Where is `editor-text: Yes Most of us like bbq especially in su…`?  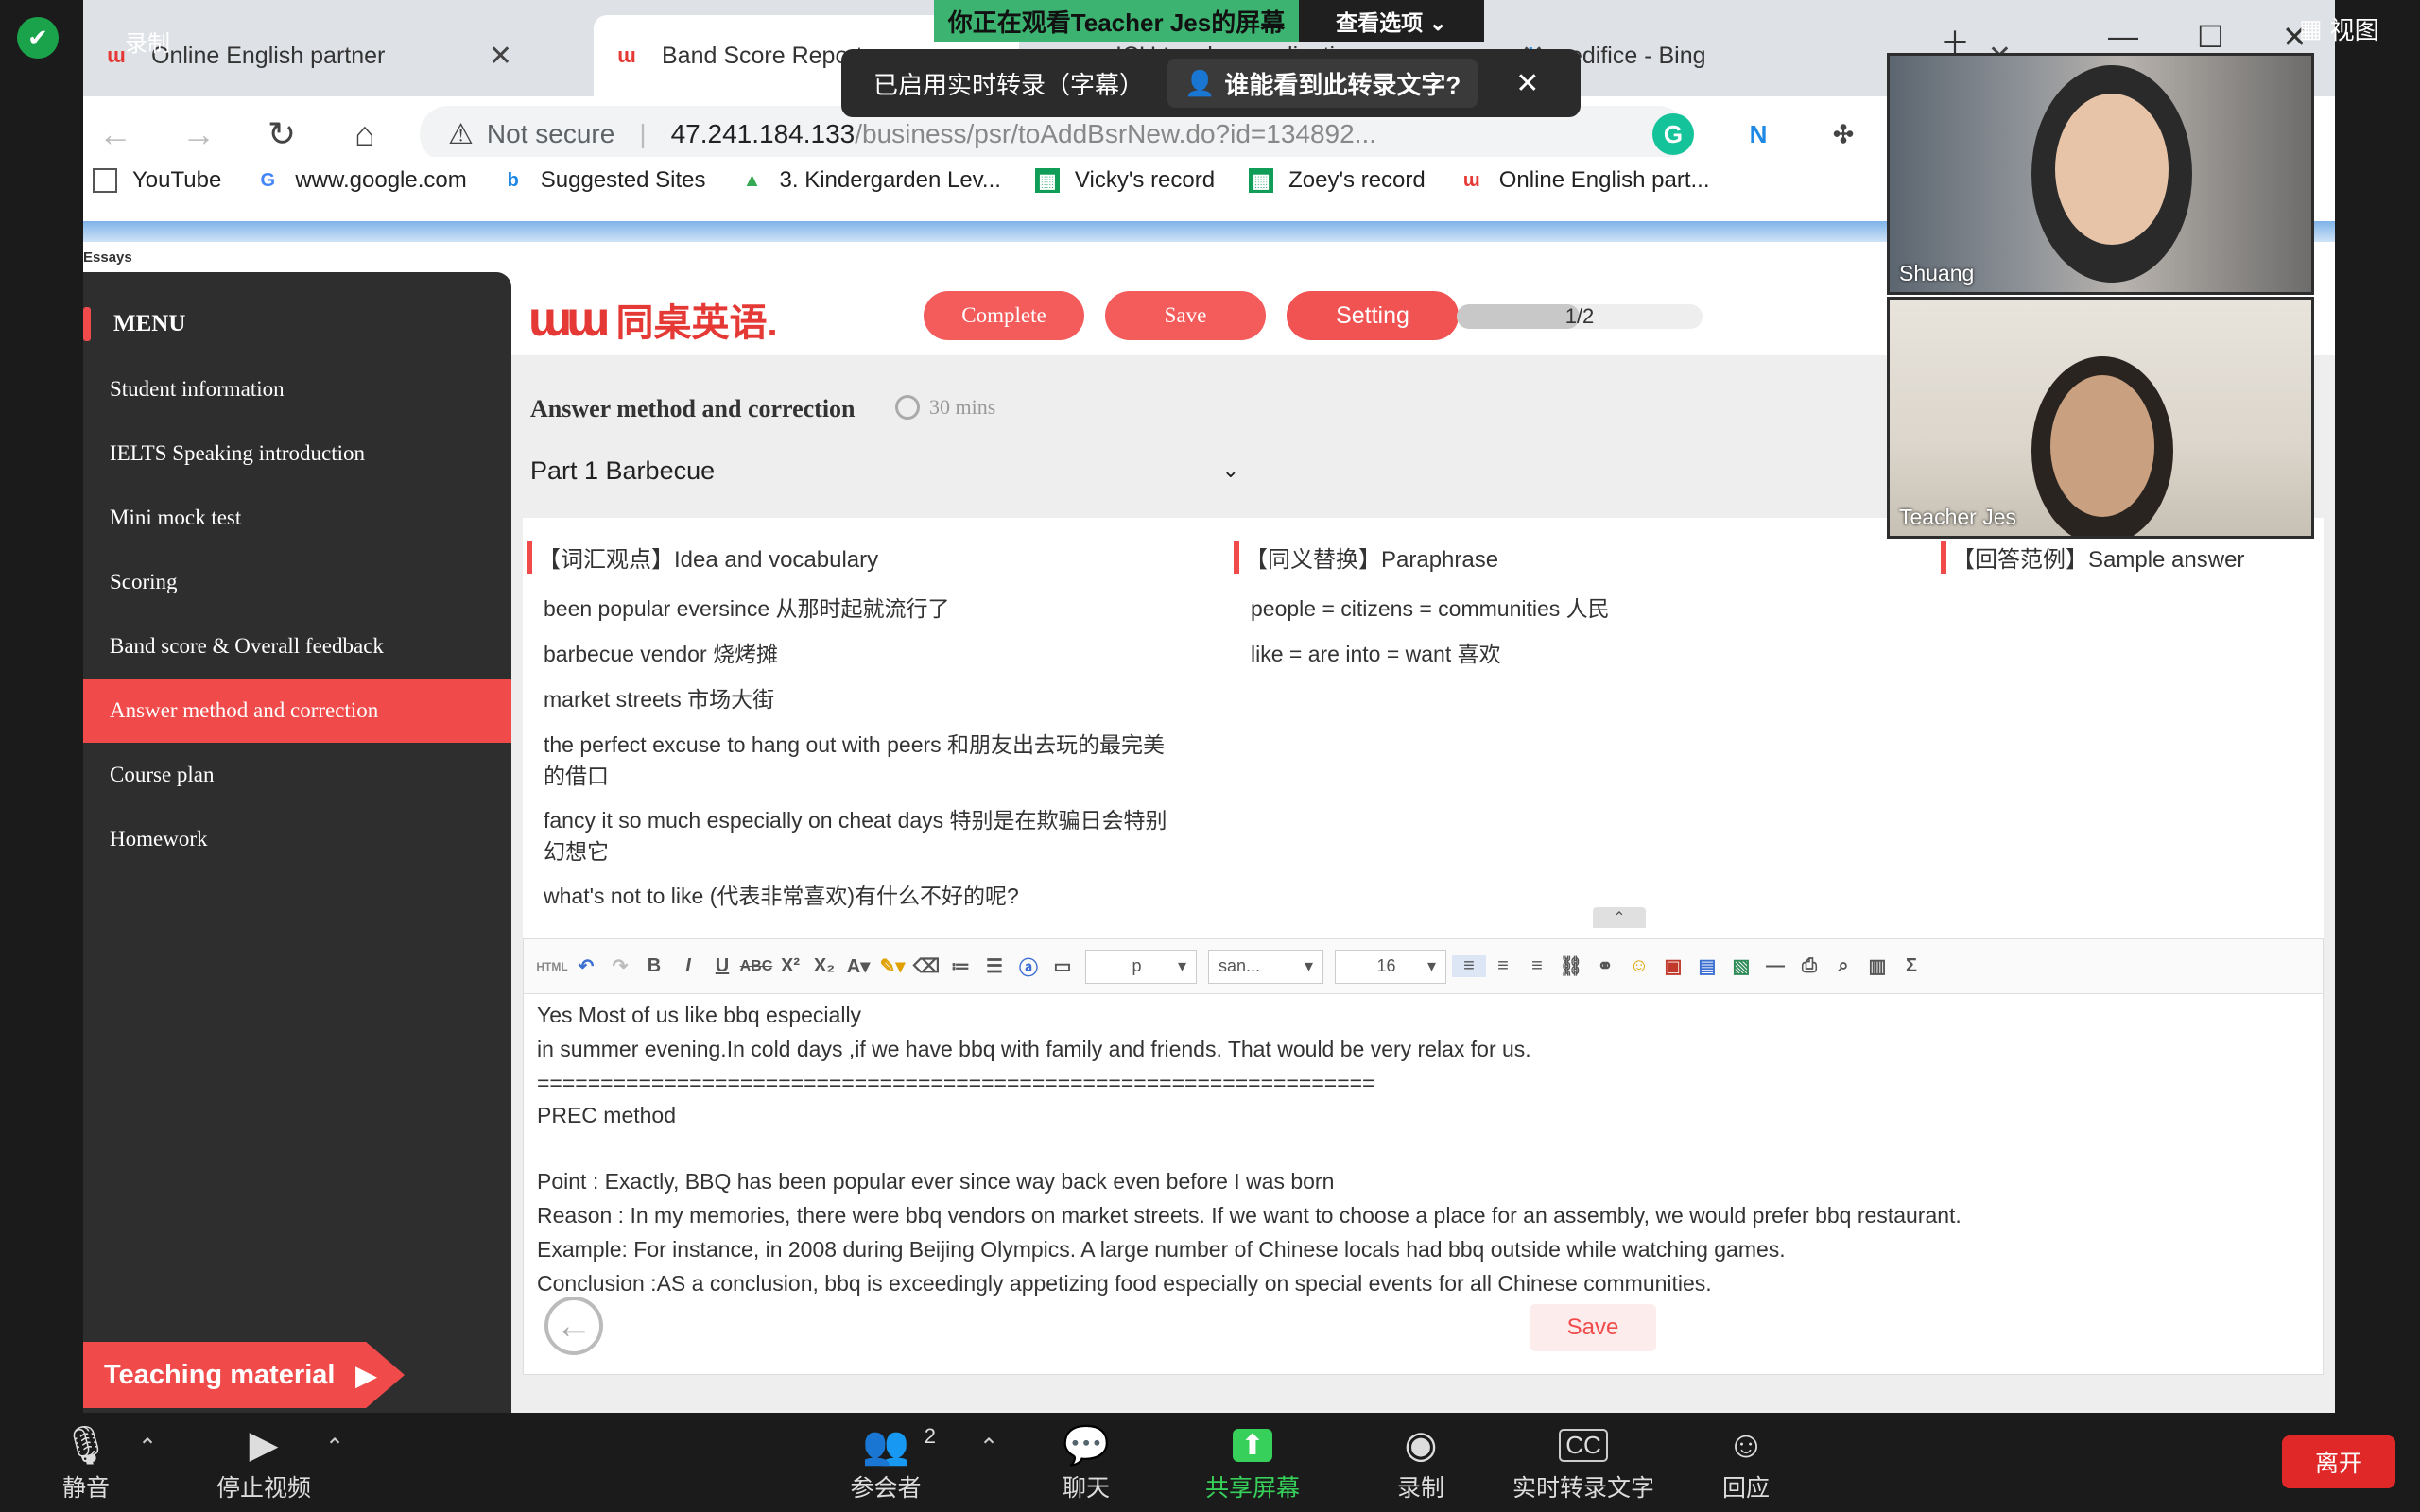
editor-text: Yes Most of us like bbq especially in su… is located at coordinates (1425, 1149).